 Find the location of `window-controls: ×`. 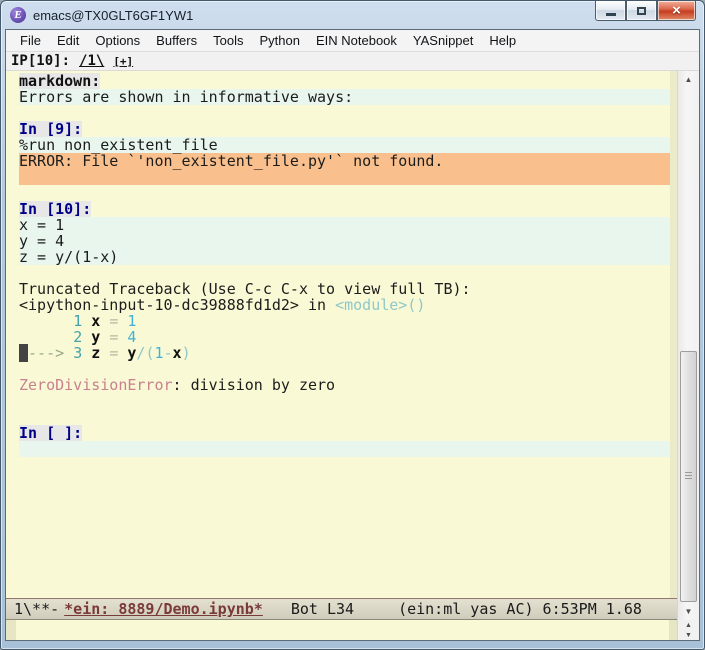

window-controls: × is located at coordinates (645, 11).